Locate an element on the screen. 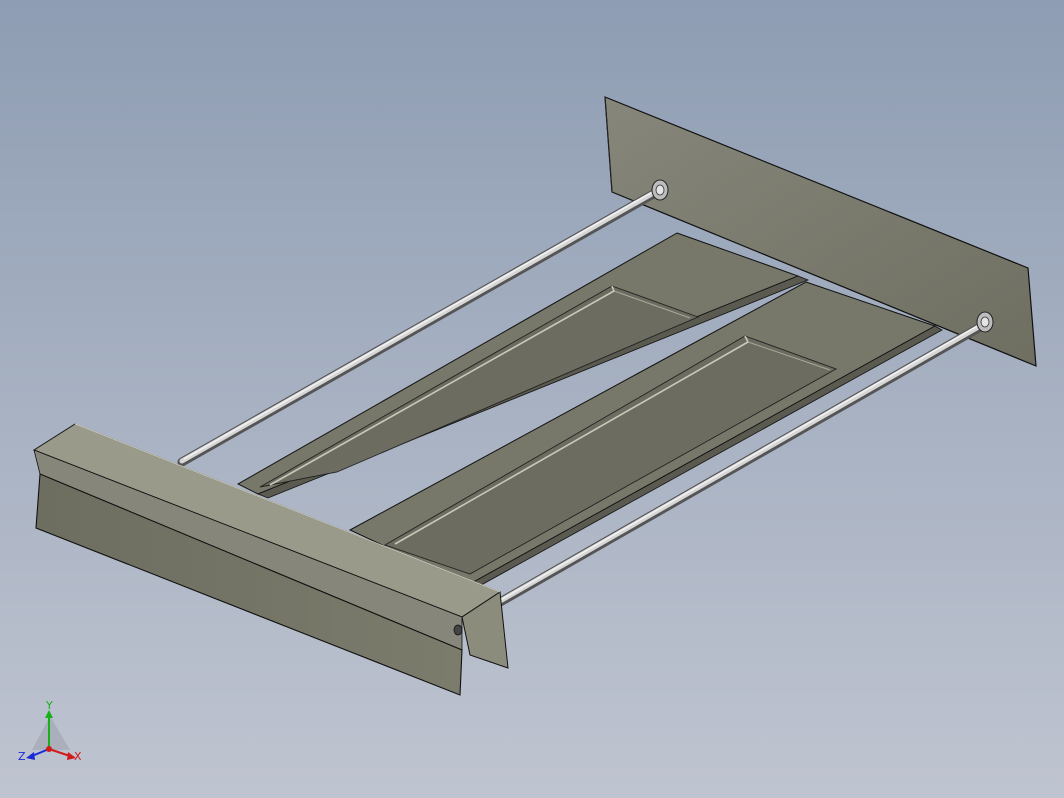  axis-triad: Y X Z is located at coordinates (50, 731).